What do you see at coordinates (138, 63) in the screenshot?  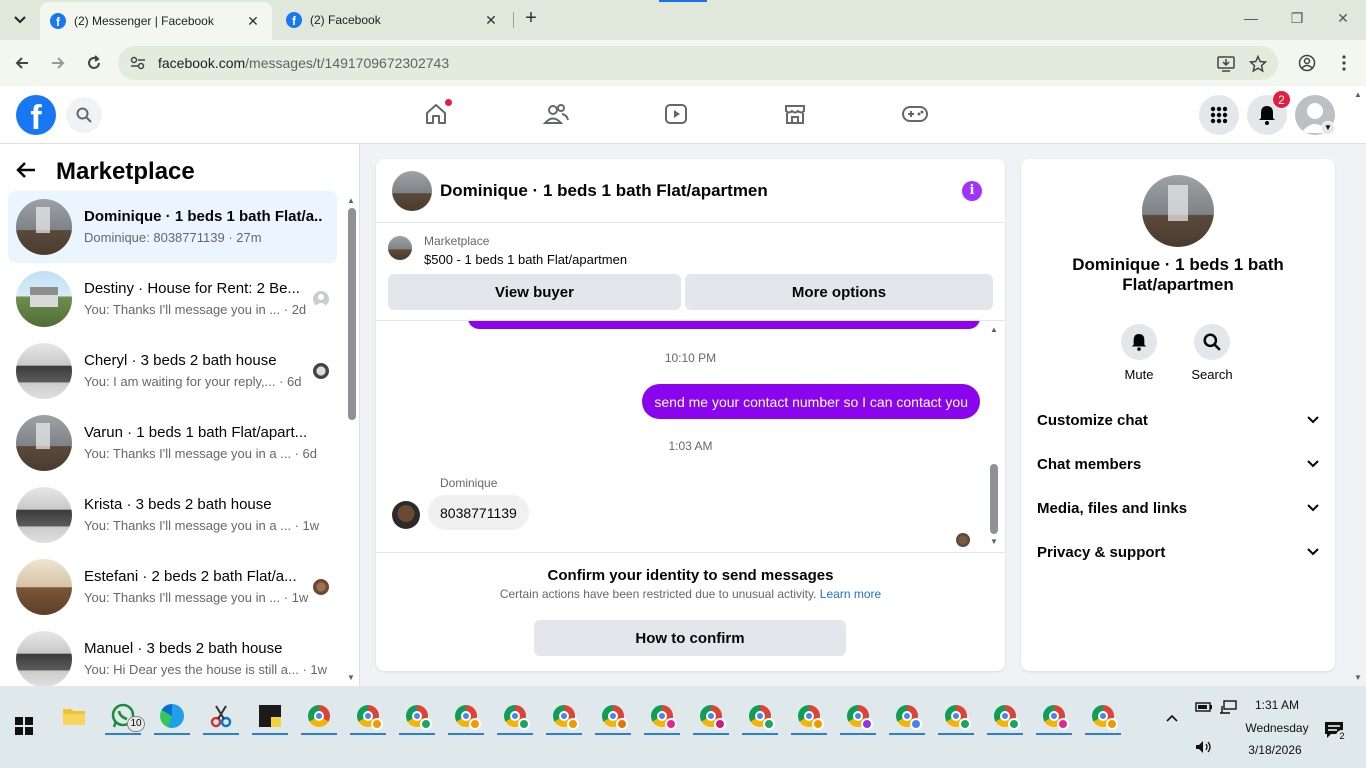 I see `site-info-button` at bounding box center [138, 63].